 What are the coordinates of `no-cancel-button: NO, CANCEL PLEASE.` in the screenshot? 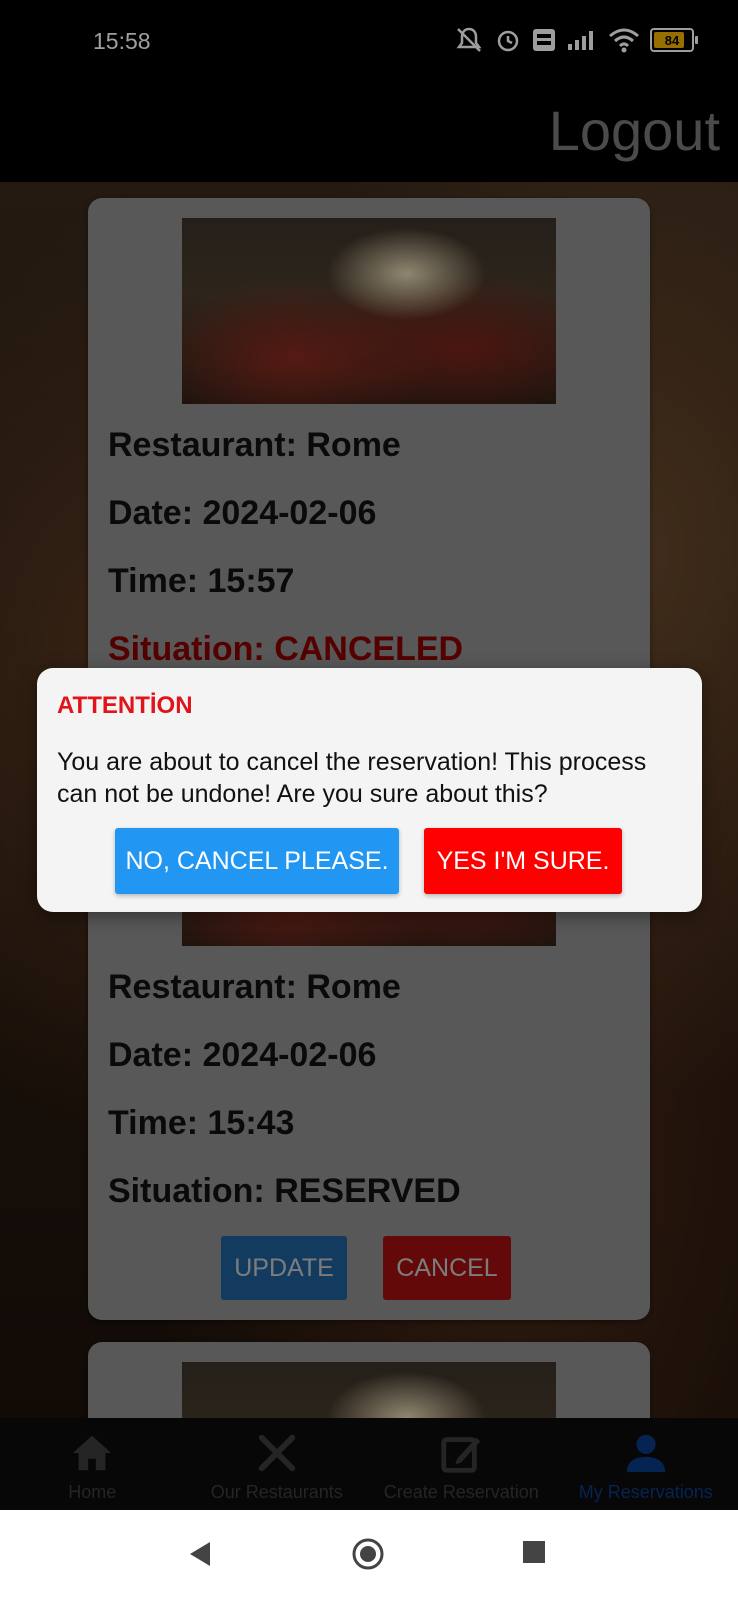 It's located at (257, 861).